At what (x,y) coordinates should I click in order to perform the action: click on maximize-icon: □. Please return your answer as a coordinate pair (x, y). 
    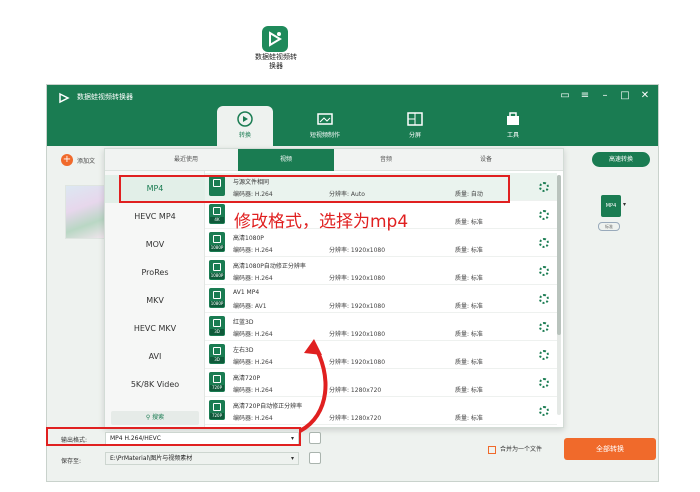
    Looking at the image, I should click on (625, 96).